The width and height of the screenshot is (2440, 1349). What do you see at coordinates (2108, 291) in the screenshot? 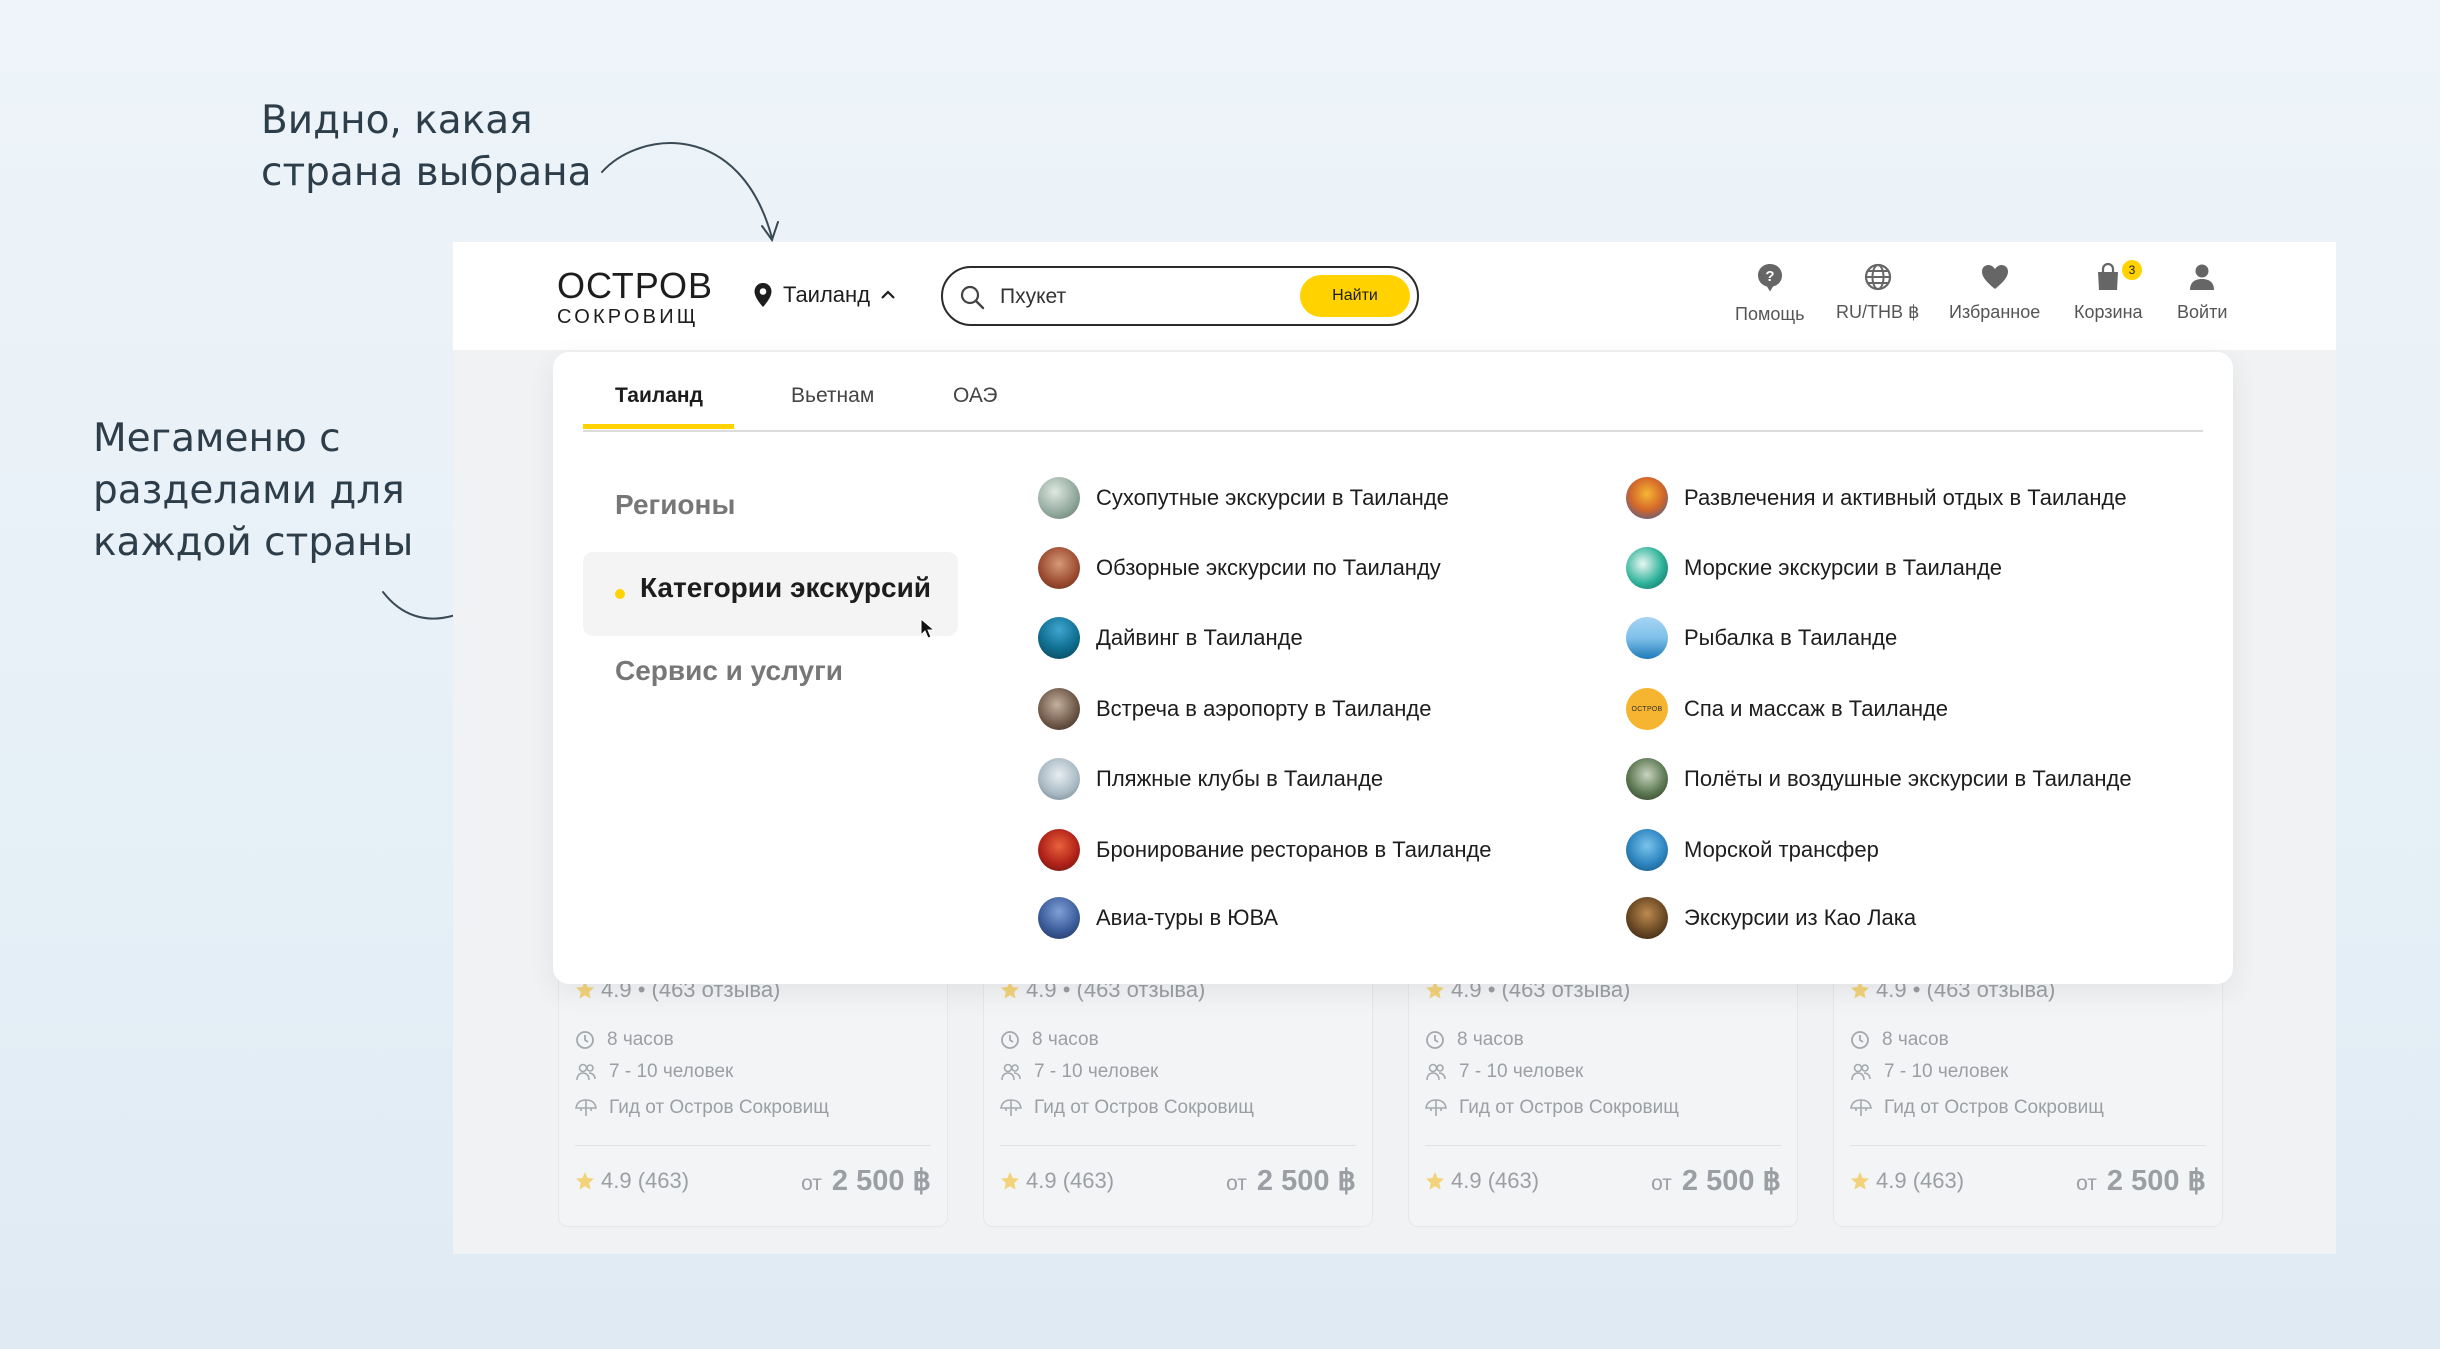
I see `nav-cart: 3 Корзина` at bounding box center [2108, 291].